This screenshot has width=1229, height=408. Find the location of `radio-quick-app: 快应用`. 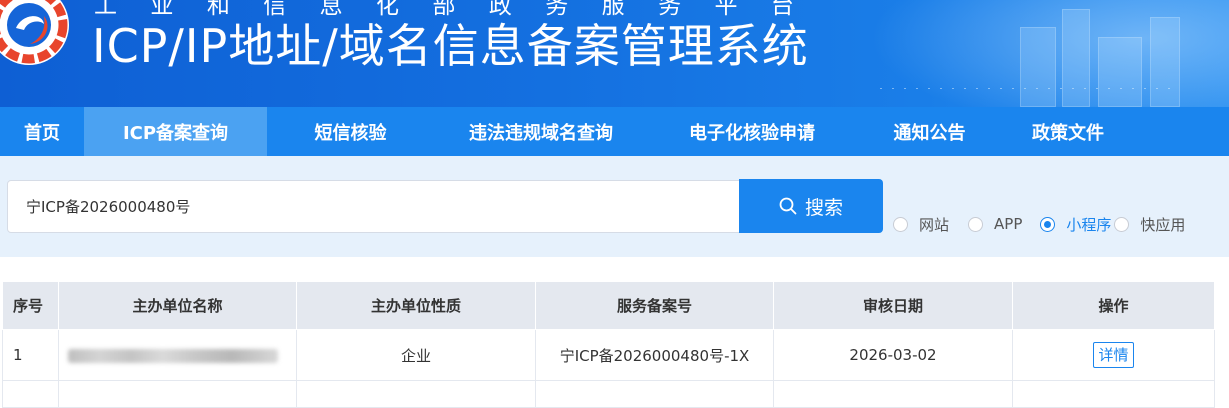

radio-quick-app: 快应用 is located at coordinates (1149, 224).